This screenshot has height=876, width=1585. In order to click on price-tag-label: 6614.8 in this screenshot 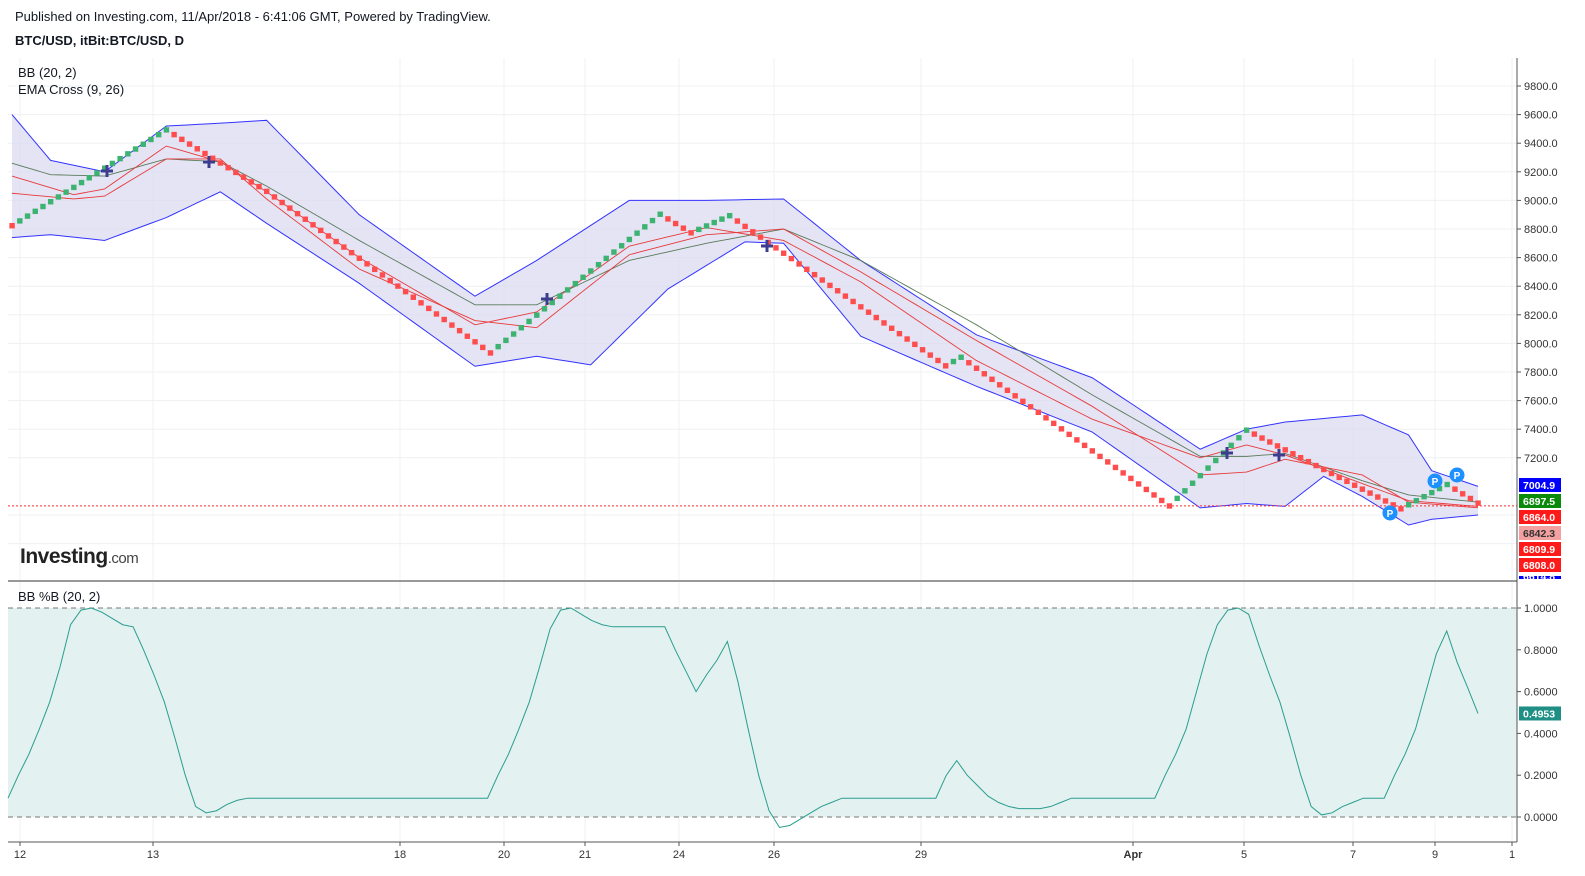, I will do `click(1539, 577)`.